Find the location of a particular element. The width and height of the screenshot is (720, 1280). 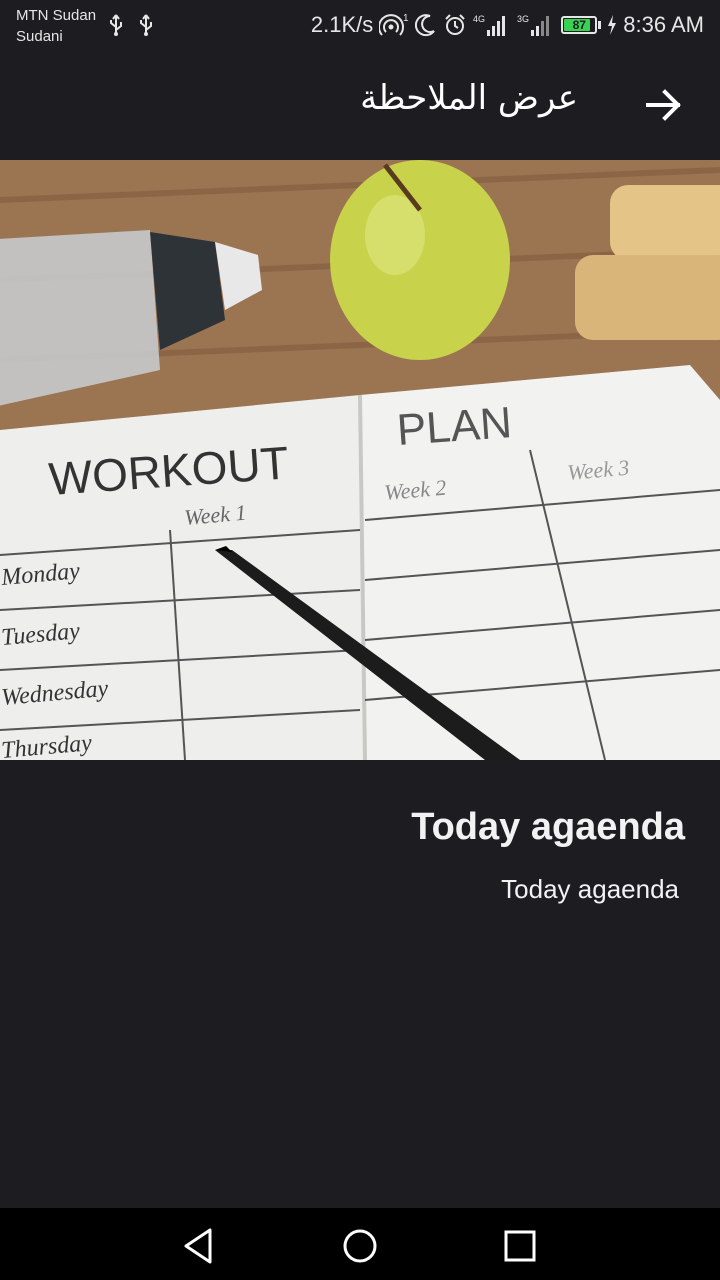

circle-home-icon is located at coordinates (360, 1246).